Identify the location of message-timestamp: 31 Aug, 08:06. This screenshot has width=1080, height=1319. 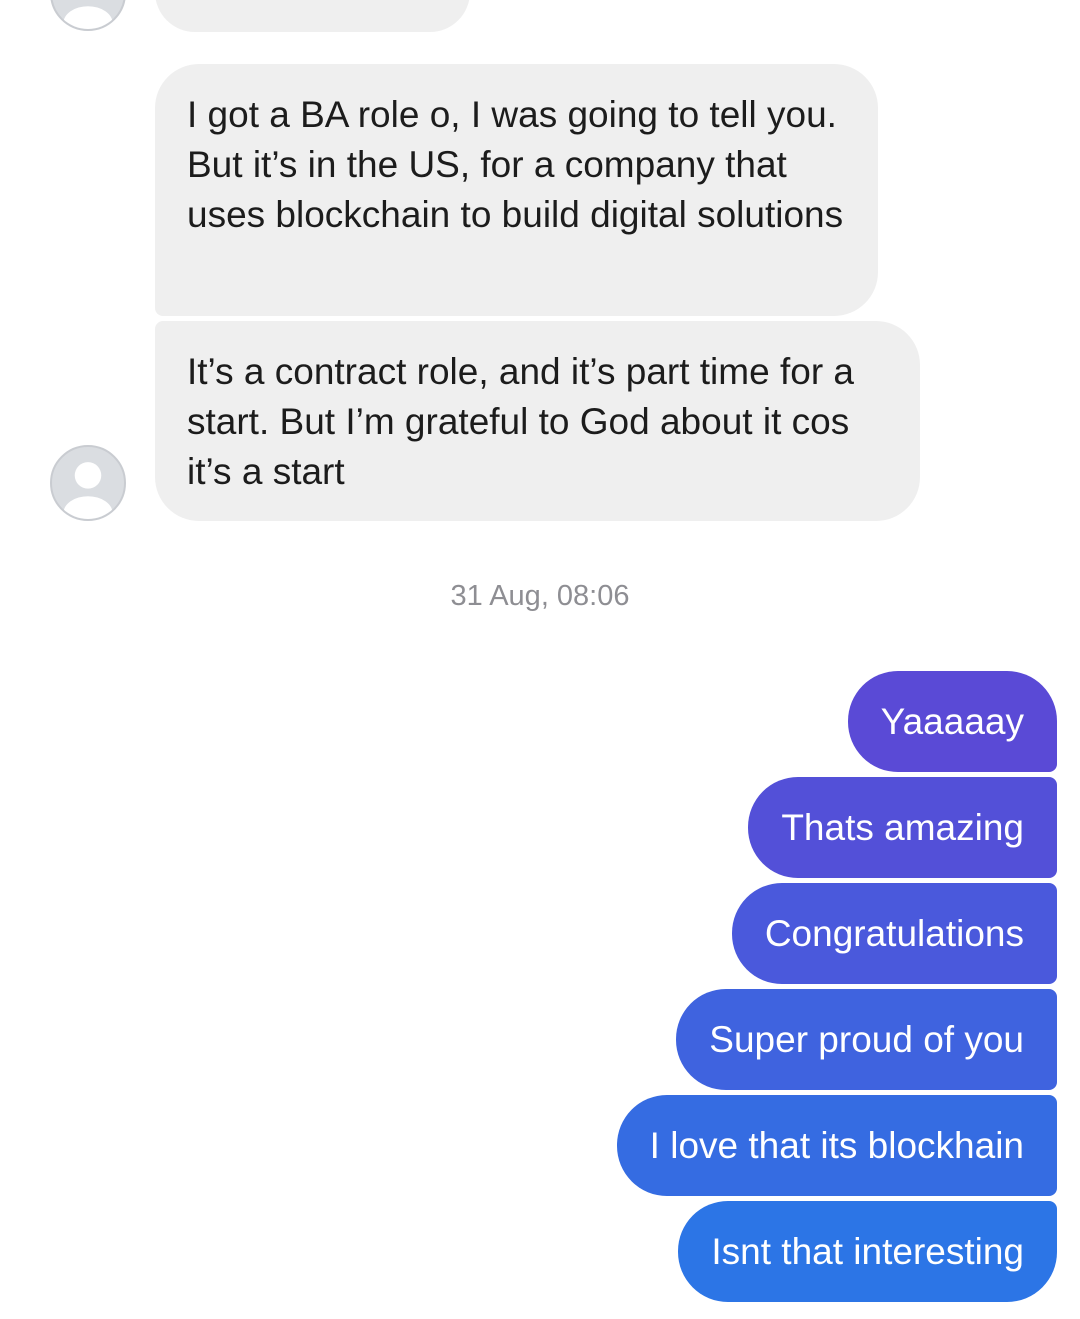
(540, 596).